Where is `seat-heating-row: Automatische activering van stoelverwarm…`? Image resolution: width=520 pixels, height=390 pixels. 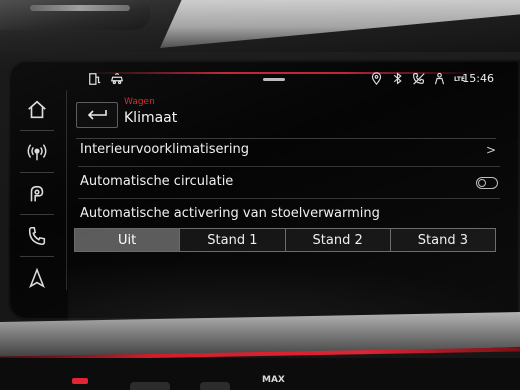
seat-heating-row: Automatische activering van stoelverwarm… is located at coordinates (289, 215).